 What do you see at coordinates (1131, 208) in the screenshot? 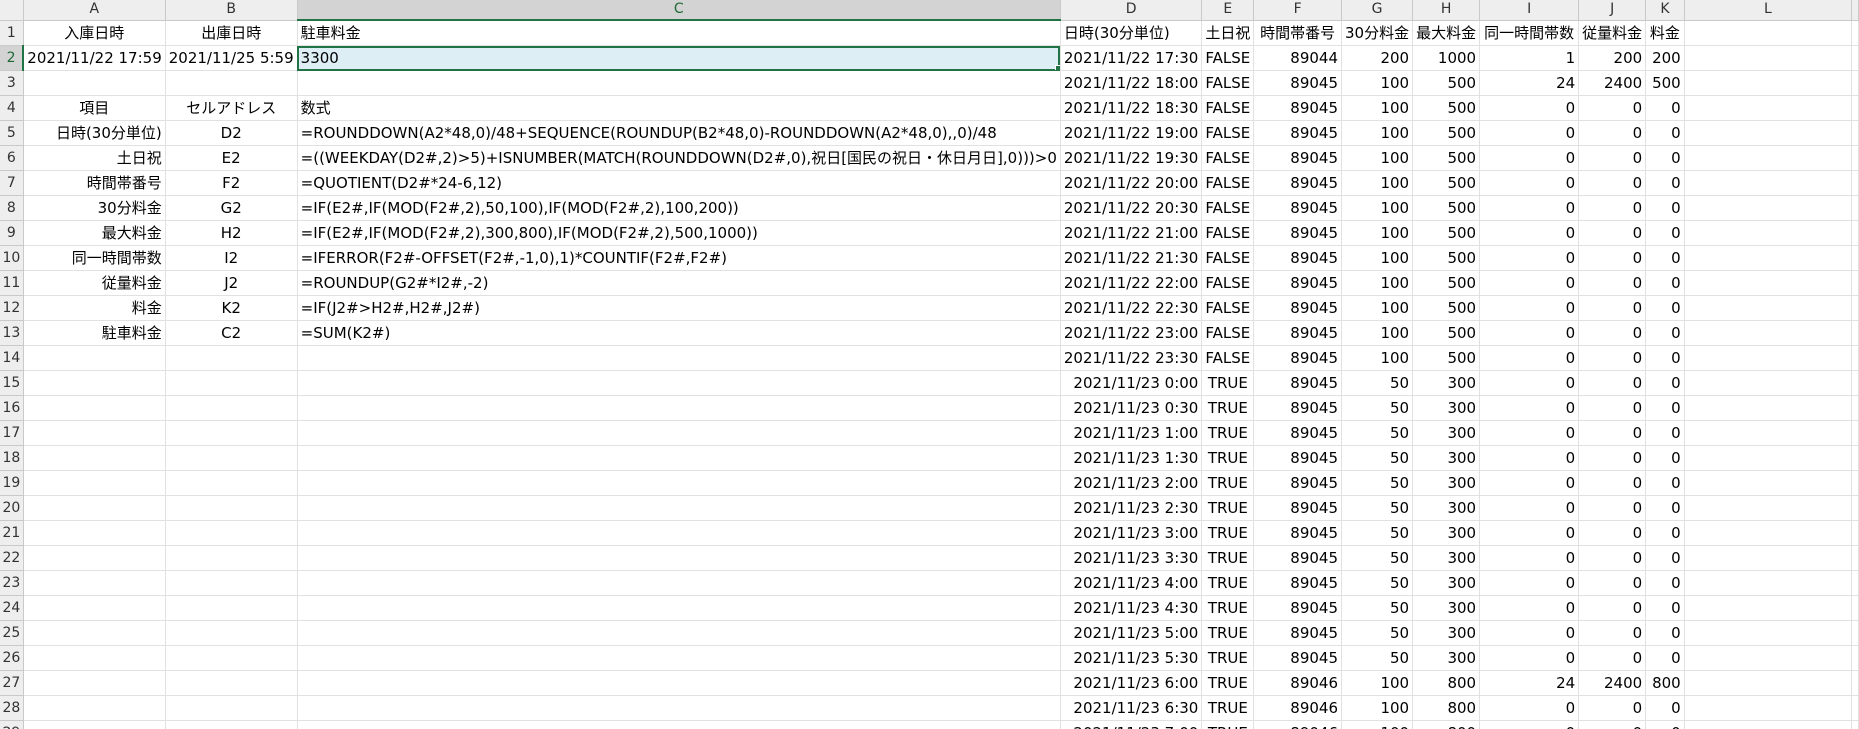
I see `cell-d8: 2021/11/22 20:30` at bounding box center [1131, 208].